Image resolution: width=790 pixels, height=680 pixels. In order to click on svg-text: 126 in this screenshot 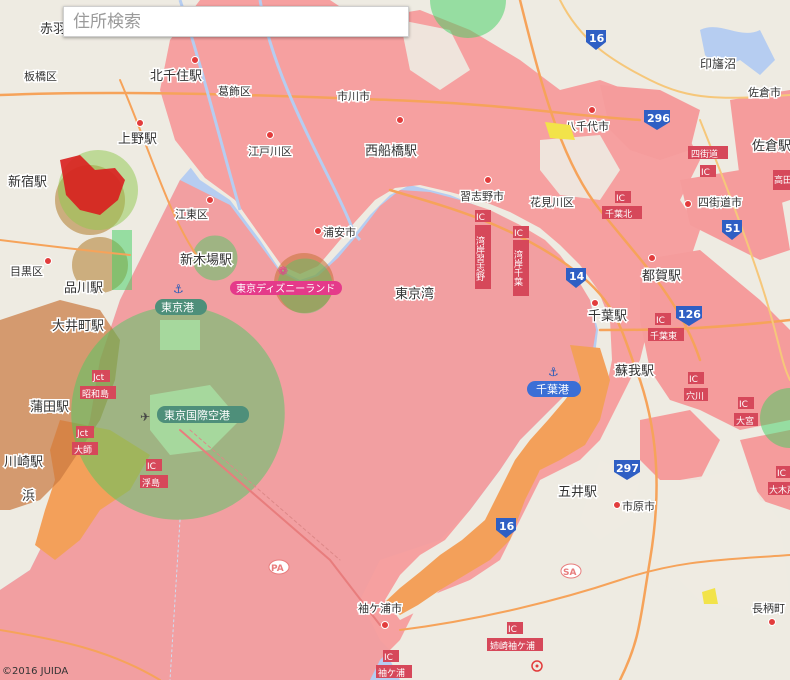, I will do `click(689, 314)`.